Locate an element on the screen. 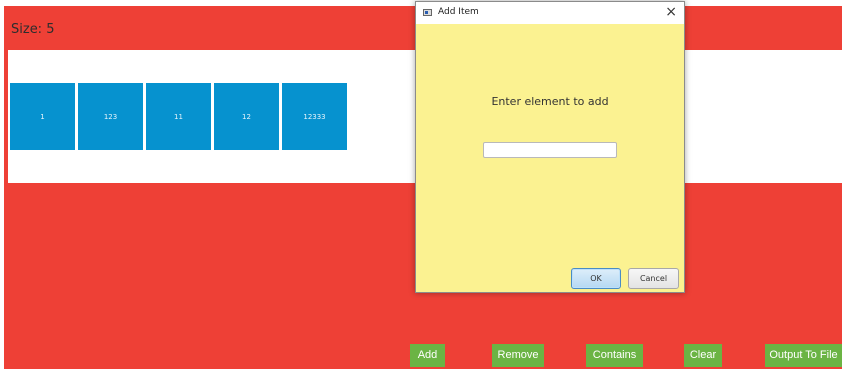 This screenshot has height=369, width=842. list-item: 12333 is located at coordinates (314, 116).